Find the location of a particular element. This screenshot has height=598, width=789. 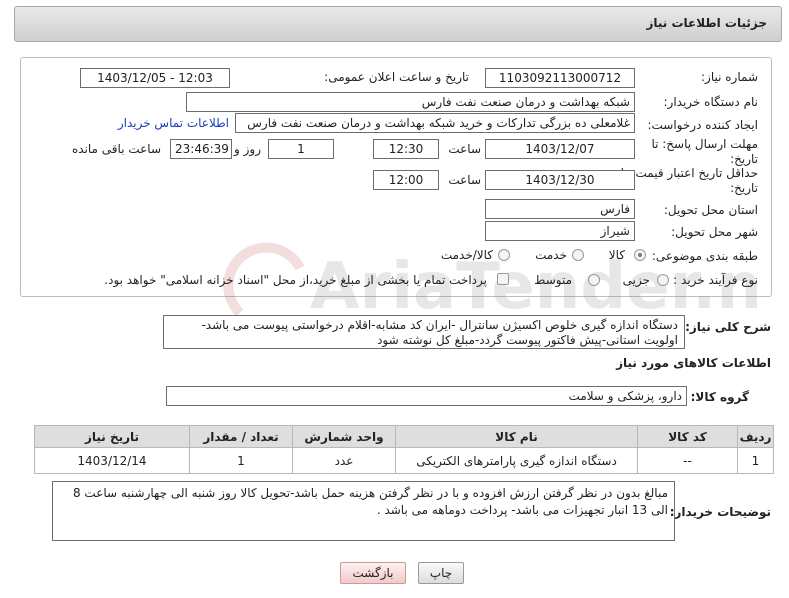

purchase-radio-minor is located at coordinates (663, 280).